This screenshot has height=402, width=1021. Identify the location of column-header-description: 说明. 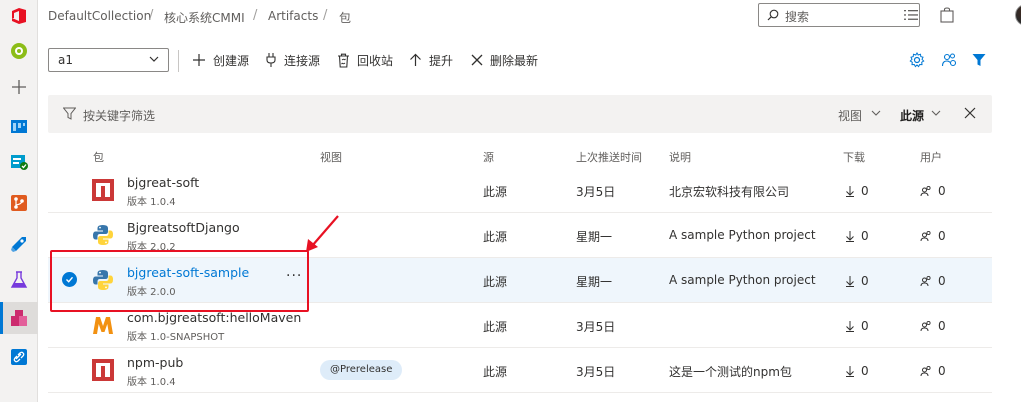
(680, 157).